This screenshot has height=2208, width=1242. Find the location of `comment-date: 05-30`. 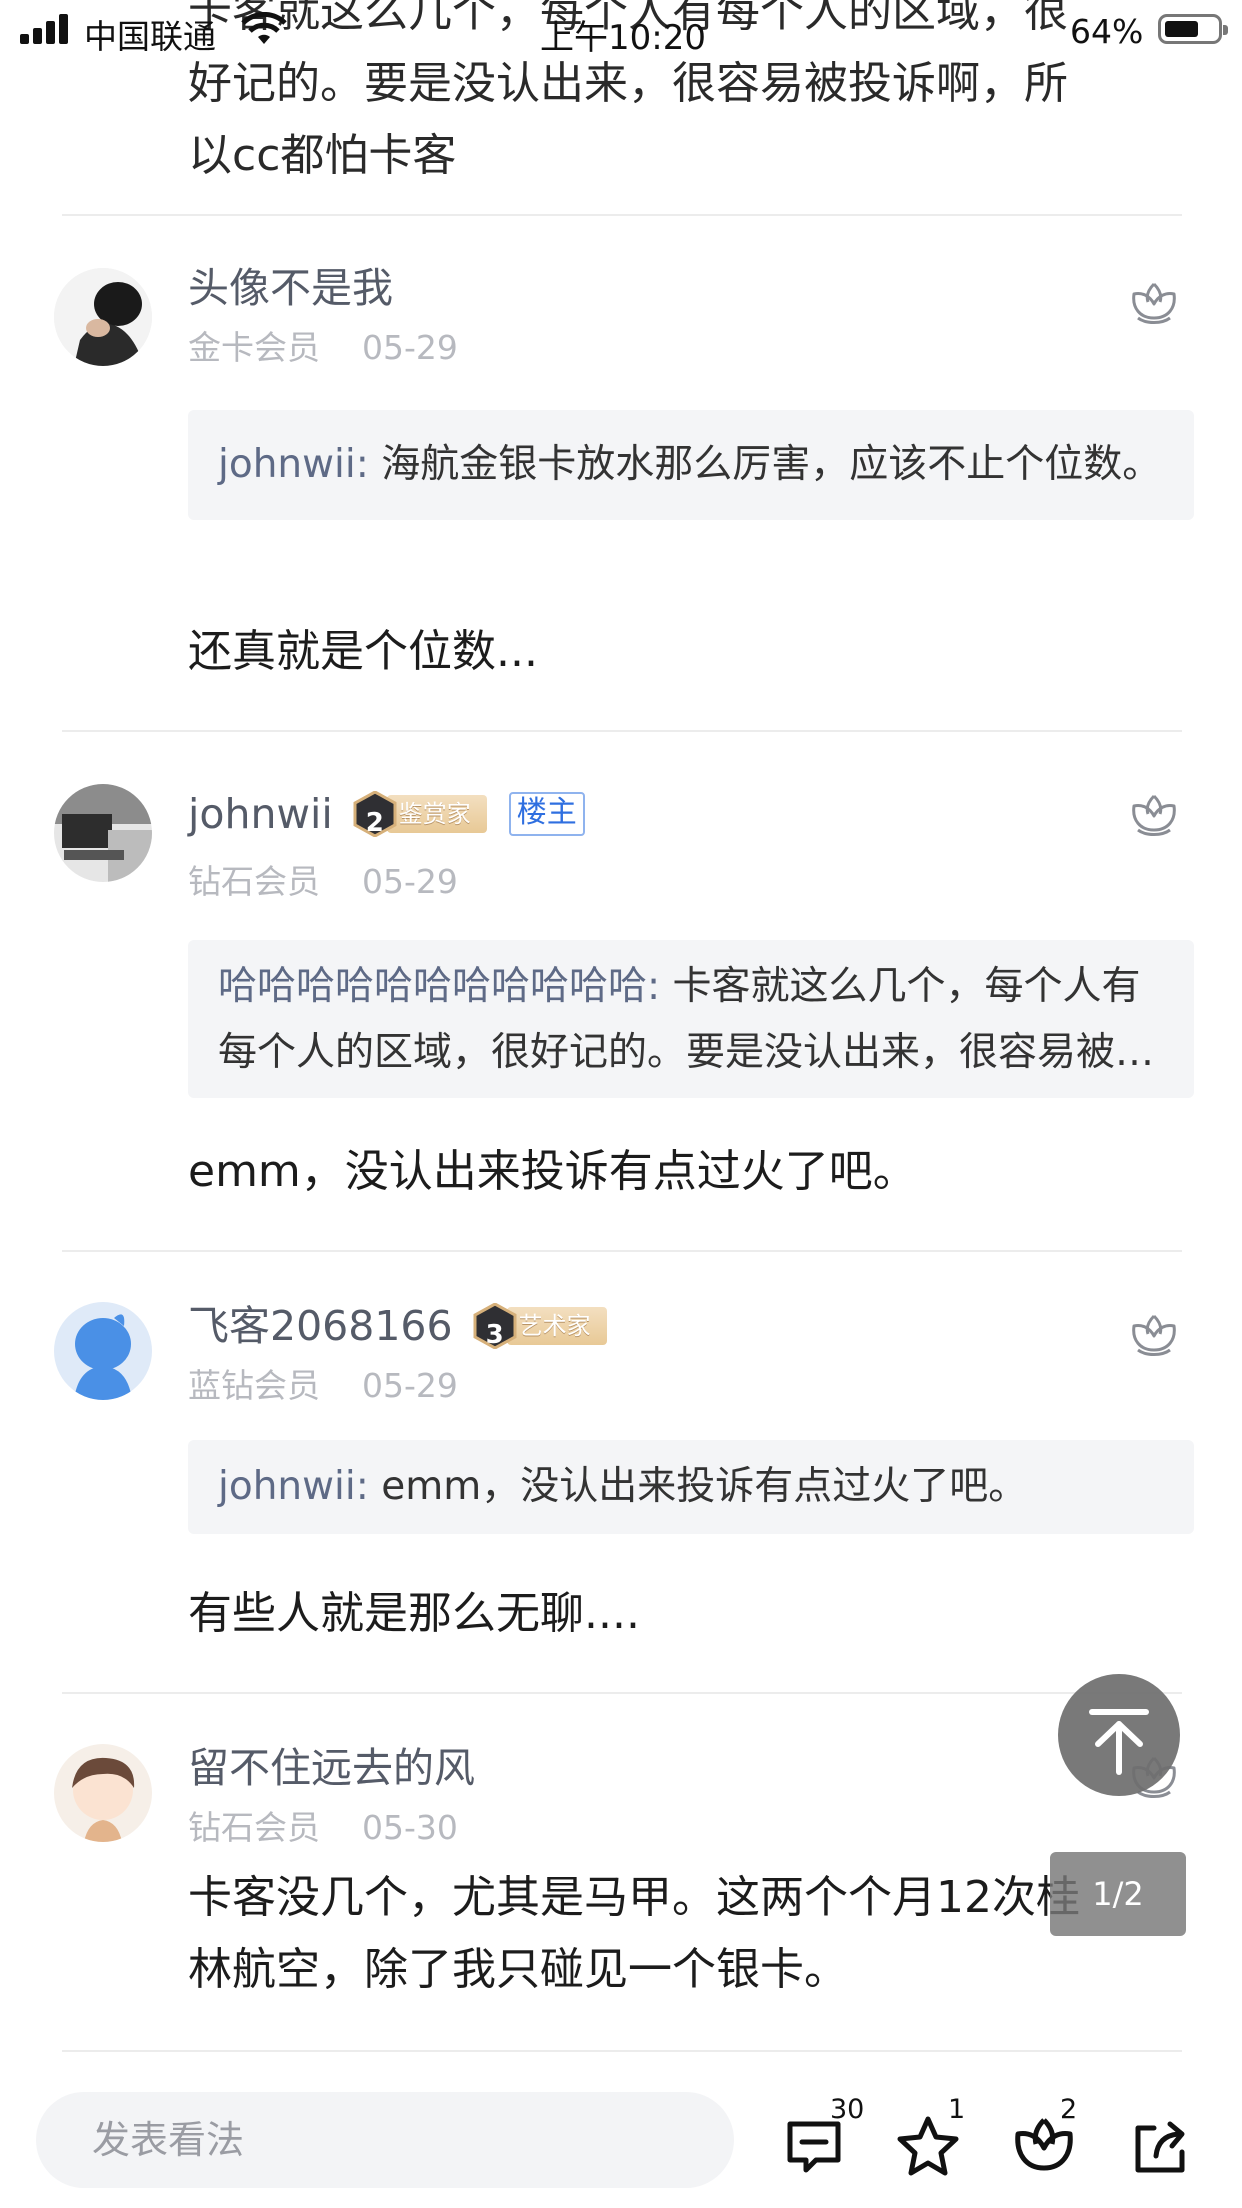

comment-date: 05-30 is located at coordinates (410, 1827).